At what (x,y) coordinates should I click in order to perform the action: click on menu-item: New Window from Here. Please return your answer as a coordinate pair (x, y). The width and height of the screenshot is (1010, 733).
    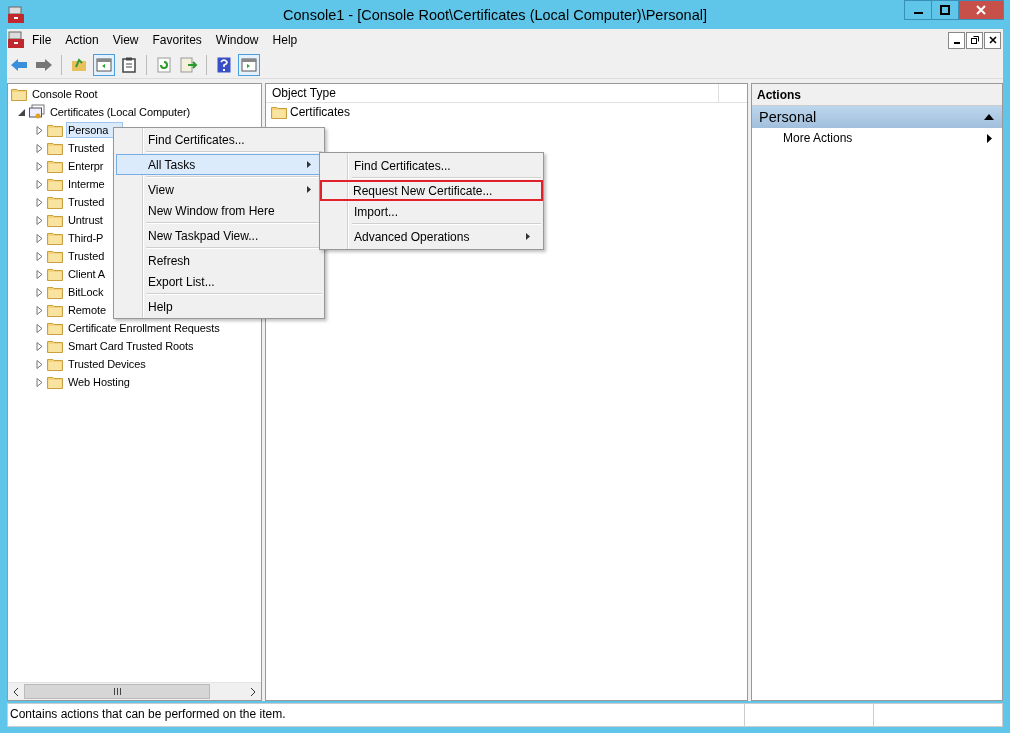
    Looking at the image, I should click on (219, 210).